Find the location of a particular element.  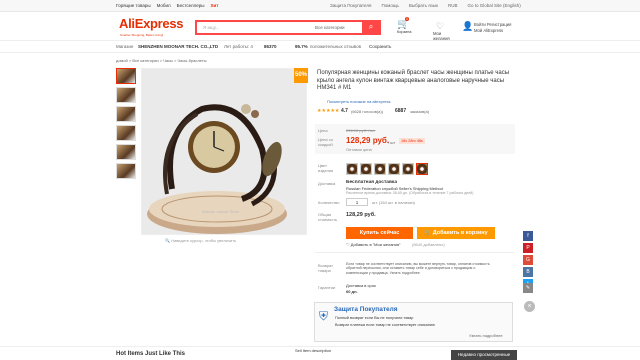

buy-now-button: Купить сейчас is located at coordinates (379, 233).